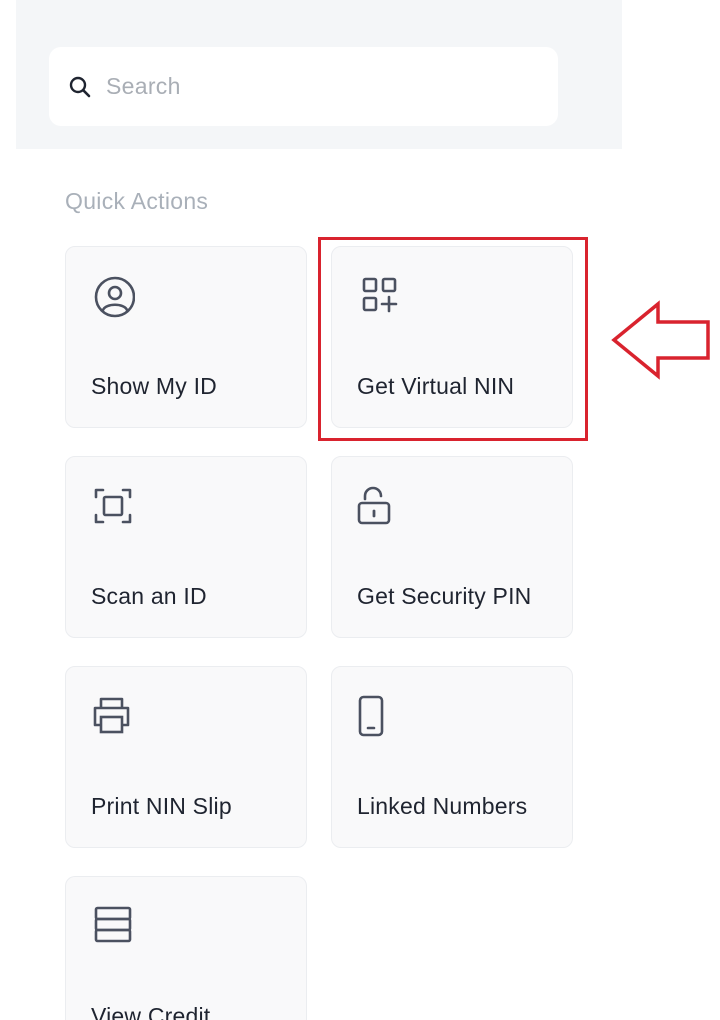 Image resolution: width=720 pixels, height=1020 pixels. What do you see at coordinates (80, 87) in the screenshot?
I see `search-icon` at bounding box center [80, 87].